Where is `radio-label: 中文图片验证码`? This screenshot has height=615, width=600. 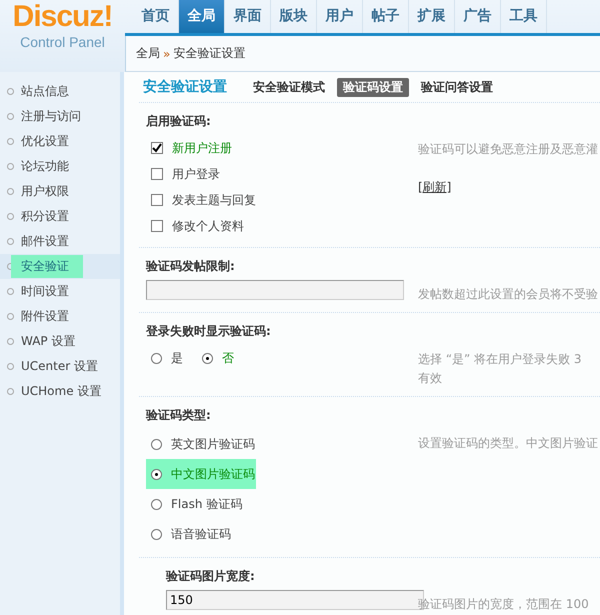
radio-label: 中文图片验证码 is located at coordinates (213, 474).